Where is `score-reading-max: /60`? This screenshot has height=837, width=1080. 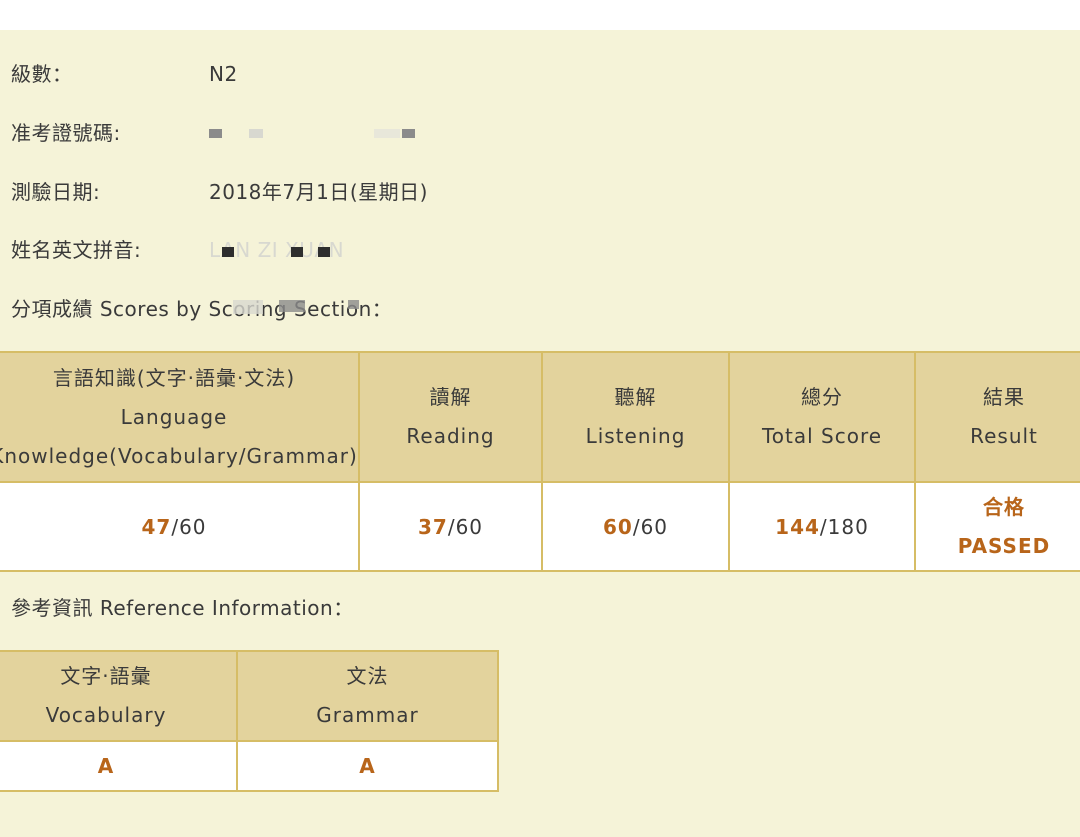
score-reading-max: /60 is located at coordinates (465, 526).